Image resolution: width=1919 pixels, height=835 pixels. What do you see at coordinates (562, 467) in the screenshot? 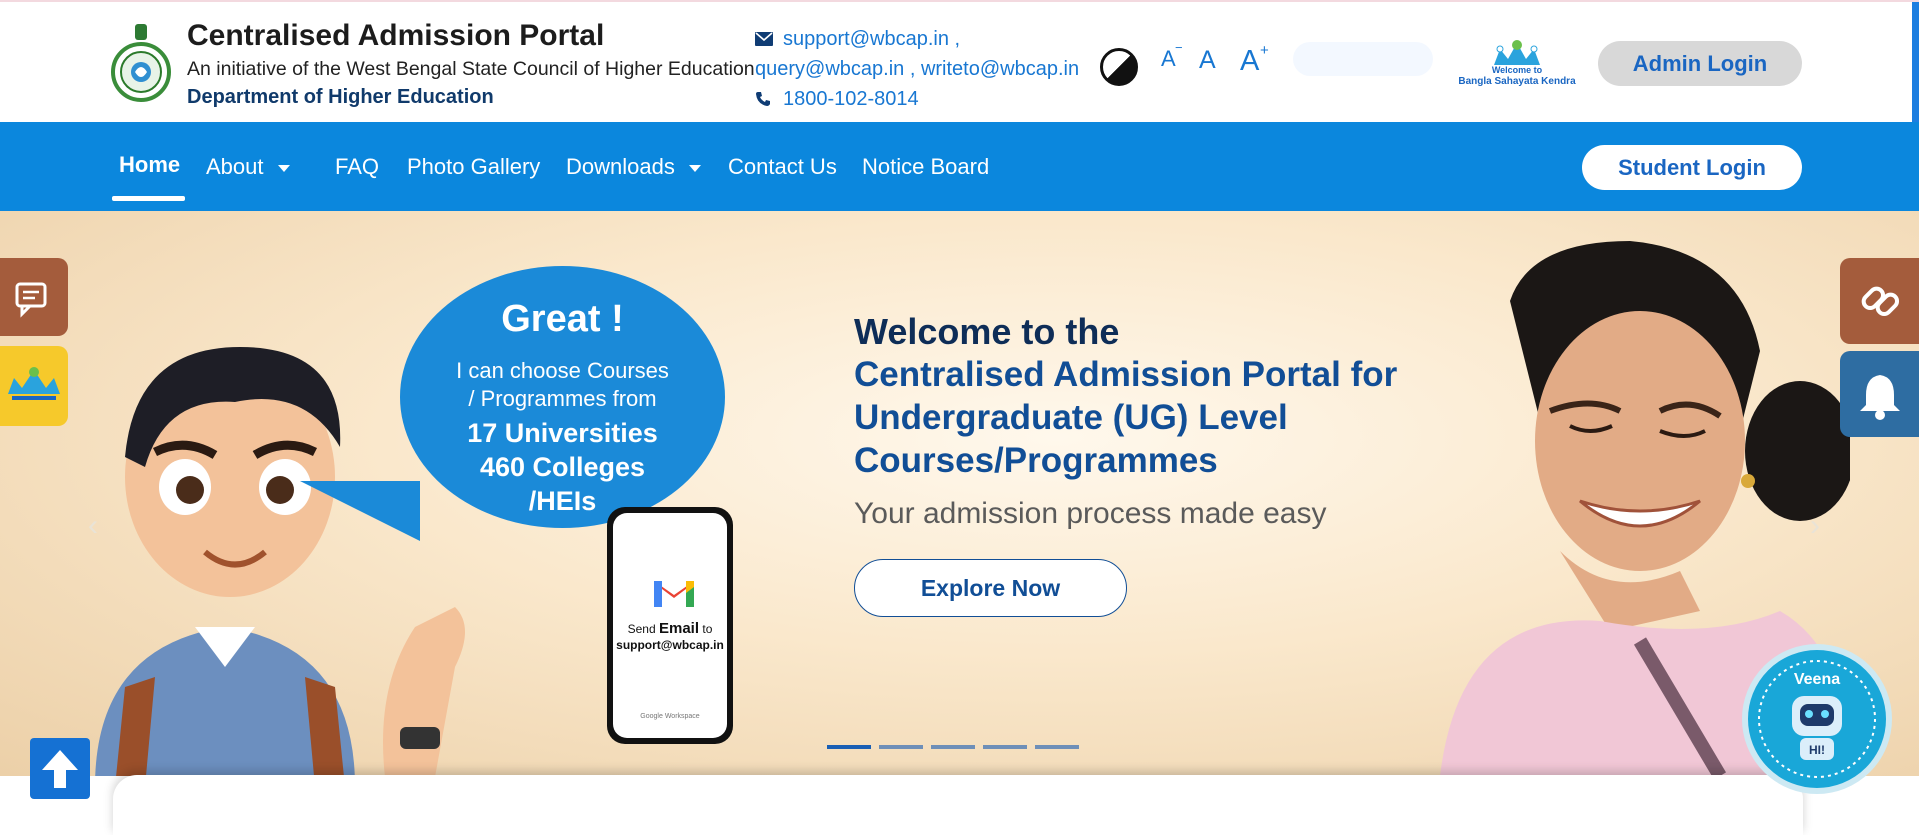
I see `bubble-colleges: 460 Colleges` at bounding box center [562, 467].